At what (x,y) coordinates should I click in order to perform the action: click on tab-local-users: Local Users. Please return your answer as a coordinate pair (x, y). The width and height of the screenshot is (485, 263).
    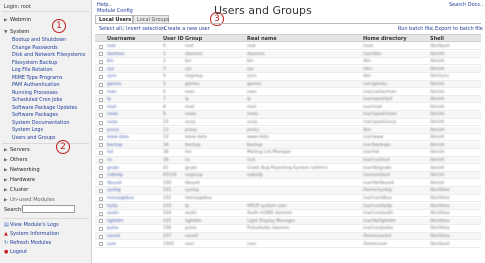
    Looking at the image, I should click on (114, 19).